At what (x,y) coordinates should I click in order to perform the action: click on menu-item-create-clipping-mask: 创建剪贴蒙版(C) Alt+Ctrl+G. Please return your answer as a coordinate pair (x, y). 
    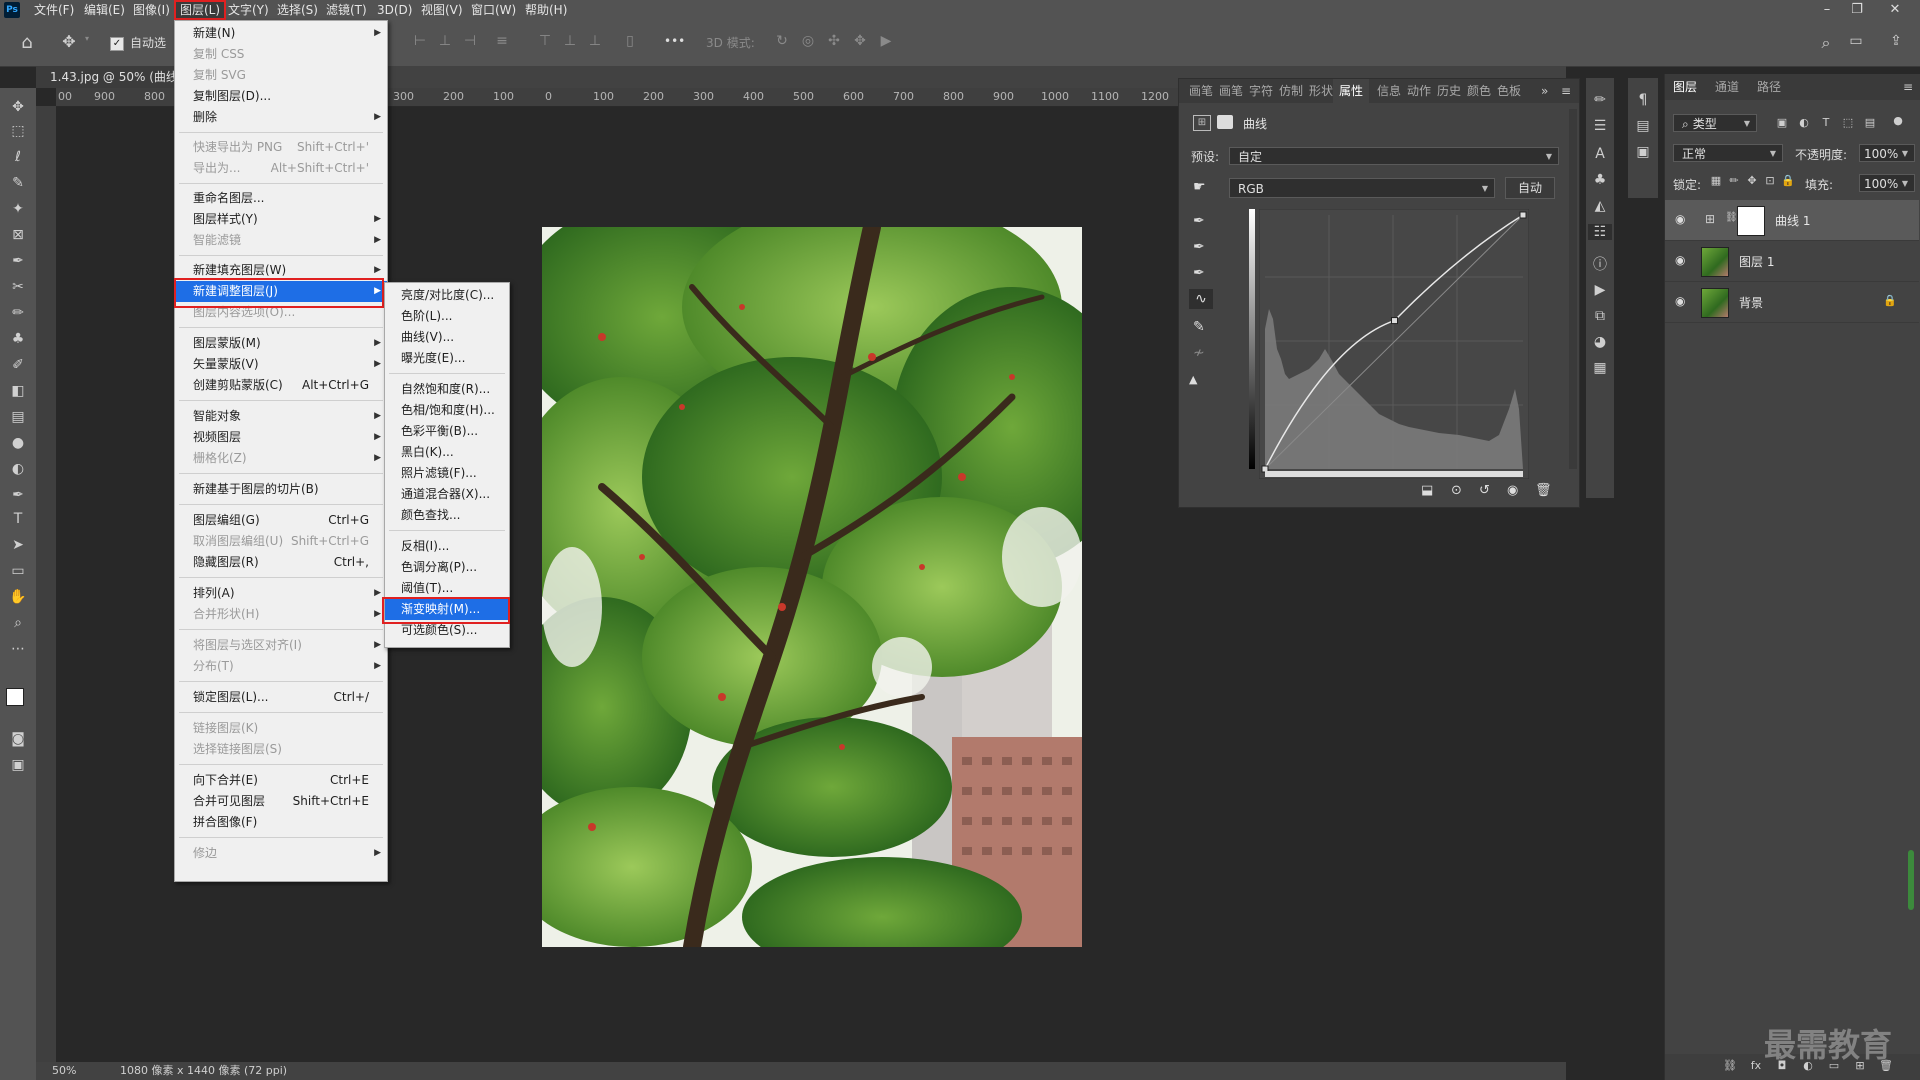
    Looking at the image, I should click on (281, 385).